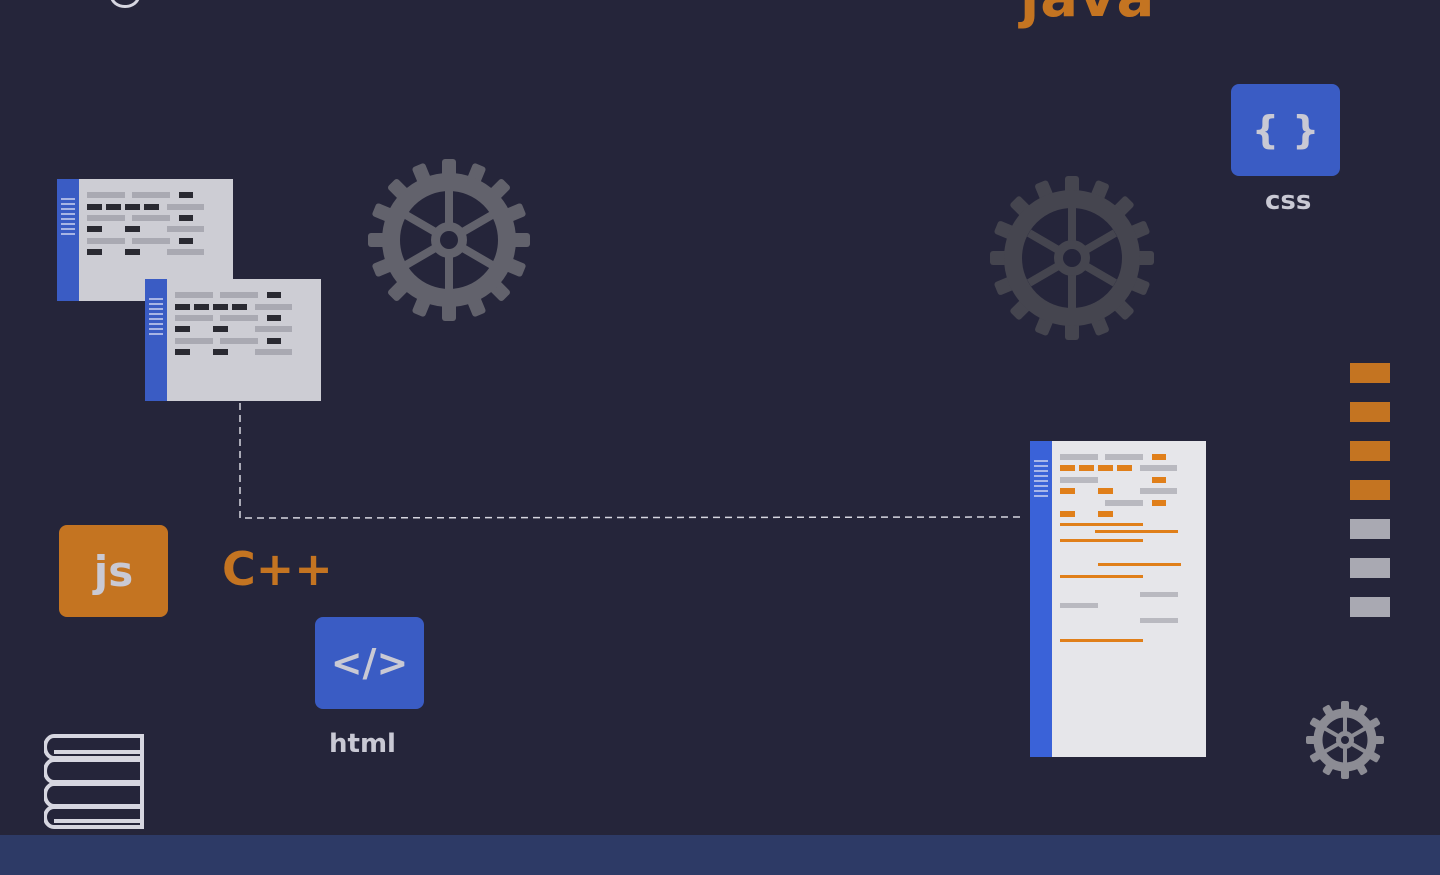 This screenshot has width=1440, height=875. Describe the element at coordinates (94, 781) in the screenshot. I see `books-stack-icon` at that location.